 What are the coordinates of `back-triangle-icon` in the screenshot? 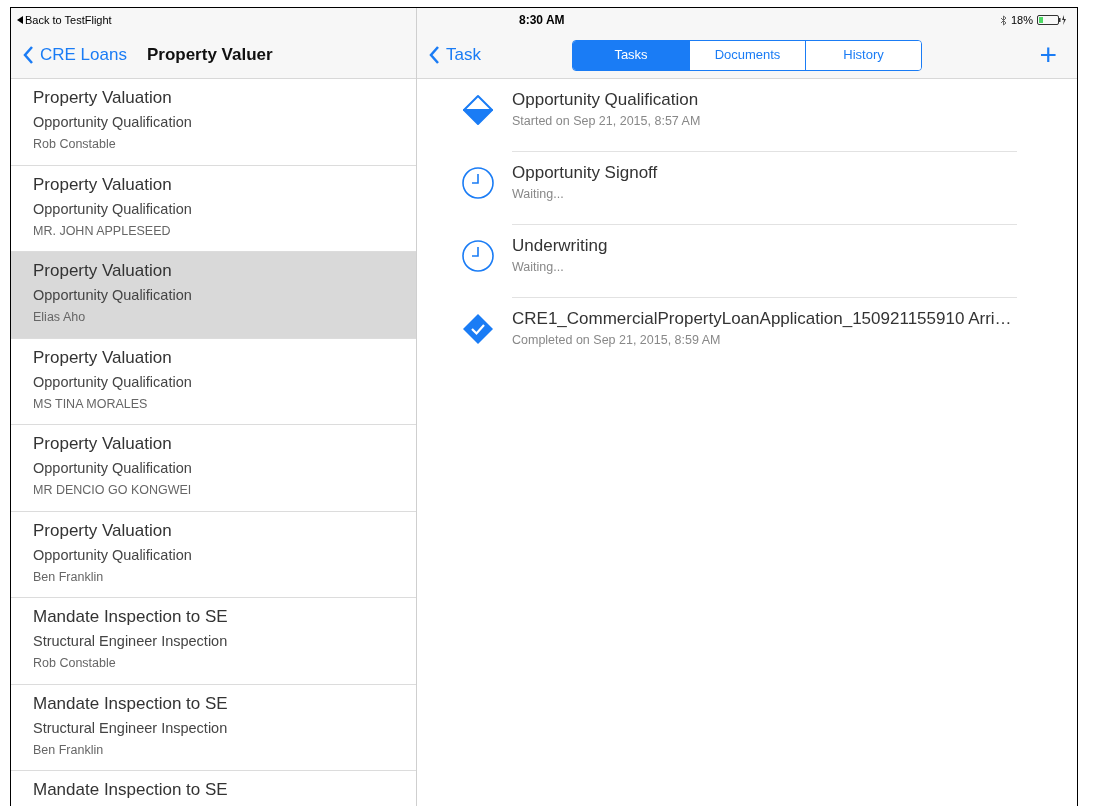 It's located at (20, 20).